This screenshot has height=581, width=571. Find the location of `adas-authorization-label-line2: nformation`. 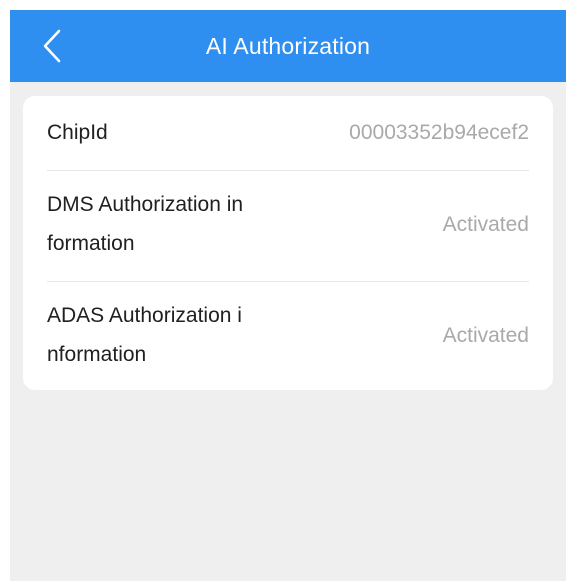

adas-authorization-label-line2: nformation is located at coordinates (97, 354).